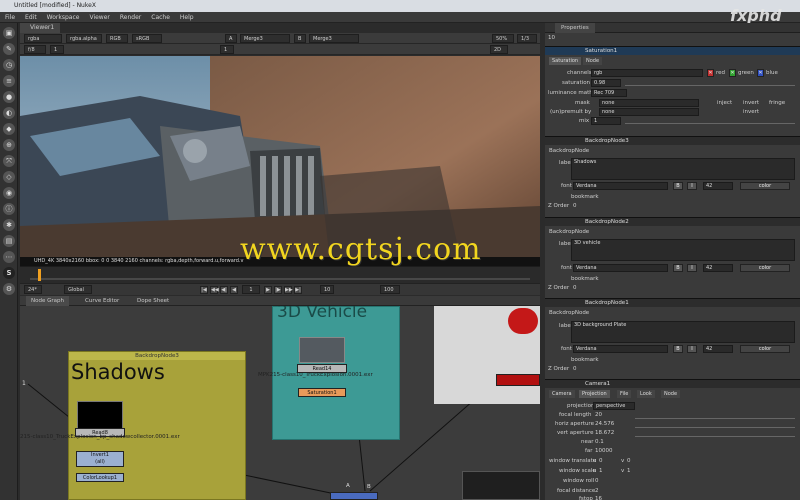 This screenshot has width=800, height=500. What do you see at coordinates (187, 17) in the screenshot?
I see `menu-help: Help` at bounding box center [187, 17].